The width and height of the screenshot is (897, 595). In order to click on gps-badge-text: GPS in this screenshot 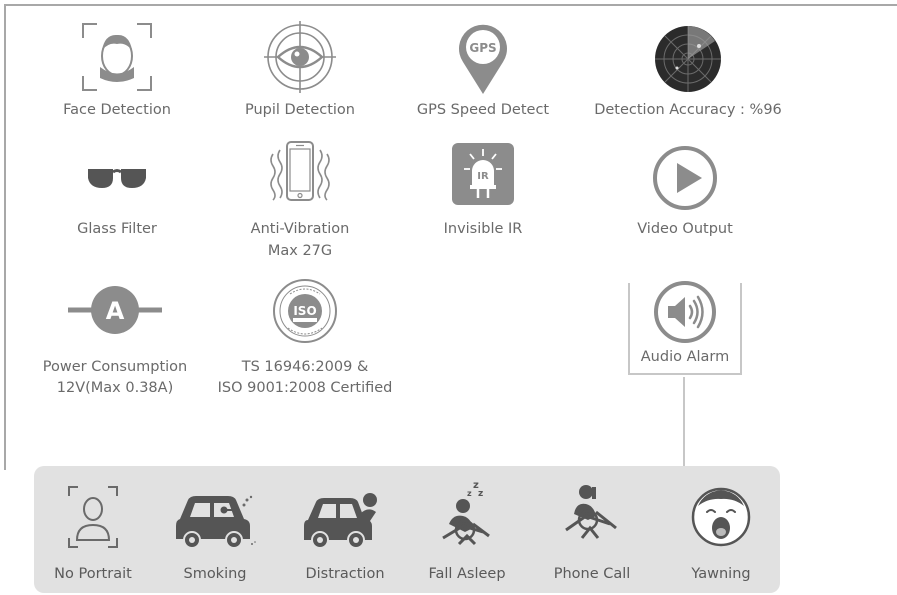, I will do `click(482, 48)`.